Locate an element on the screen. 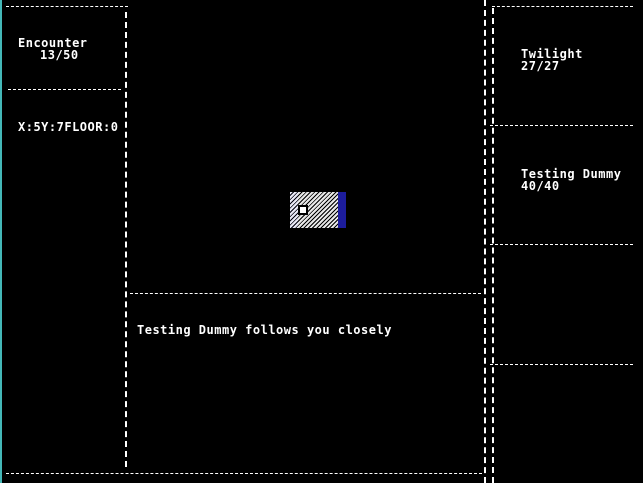 This screenshot has width=643, height=483. position-readout: X:5Y:7FLOOR:0 is located at coordinates (68, 127).